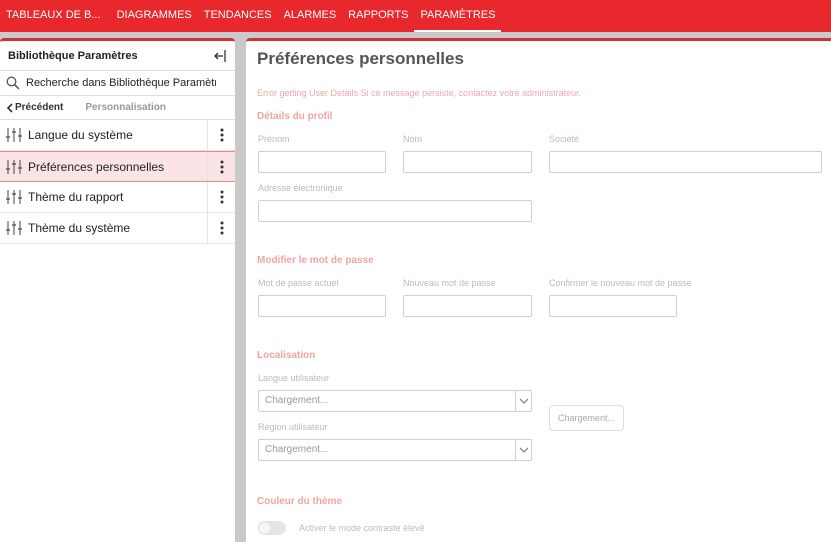  Describe the element at coordinates (449, 283) in the screenshot. I see `new-password-label: Nouveau mot de passe` at that location.